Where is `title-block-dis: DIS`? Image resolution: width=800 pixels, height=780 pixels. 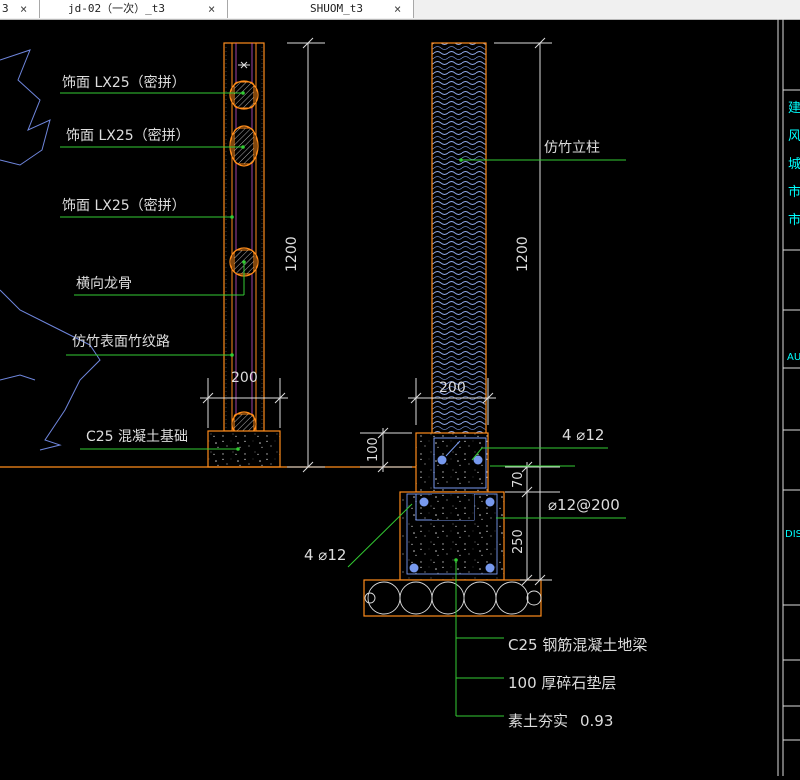
title-block-dis: DIS is located at coordinates (792, 534).